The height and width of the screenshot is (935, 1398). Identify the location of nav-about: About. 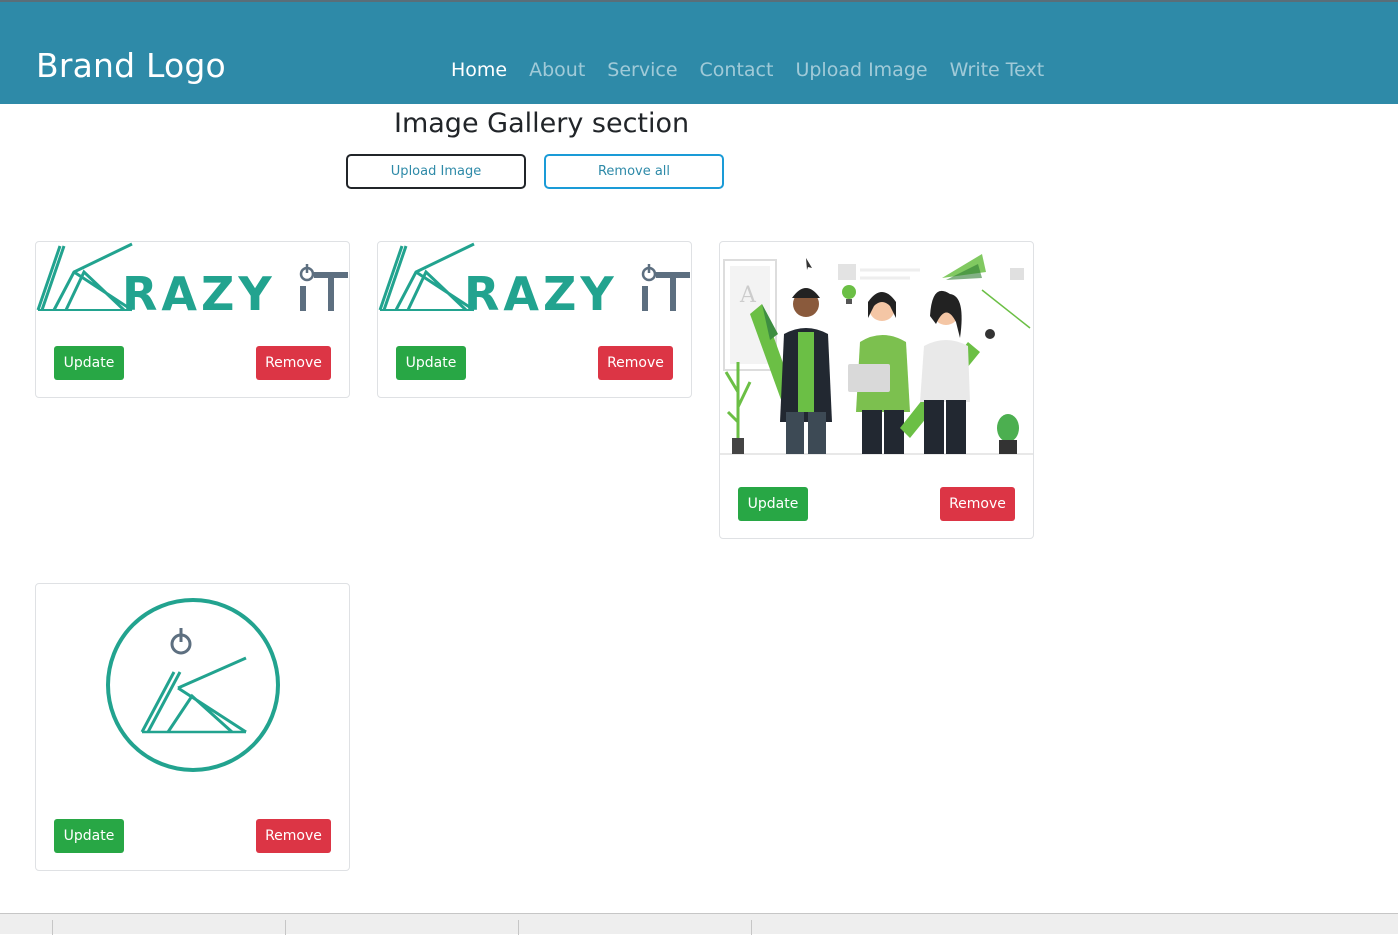
(557, 70).